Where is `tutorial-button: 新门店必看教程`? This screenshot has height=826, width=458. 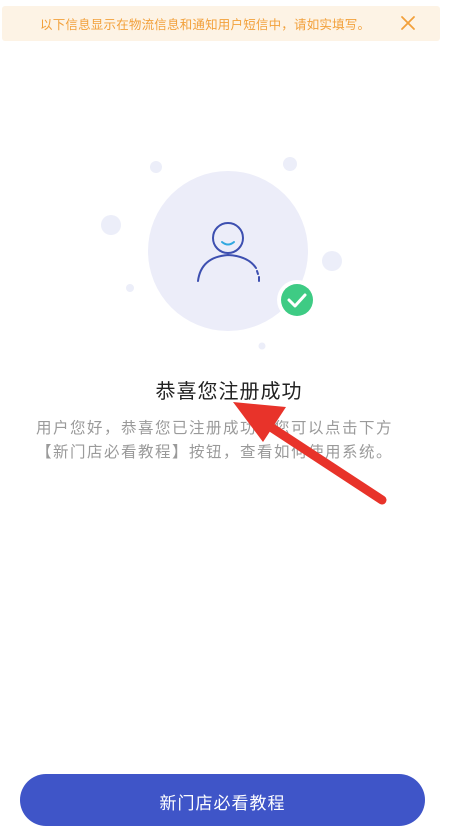 tutorial-button: 新门店必看教程 is located at coordinates (222, 800).